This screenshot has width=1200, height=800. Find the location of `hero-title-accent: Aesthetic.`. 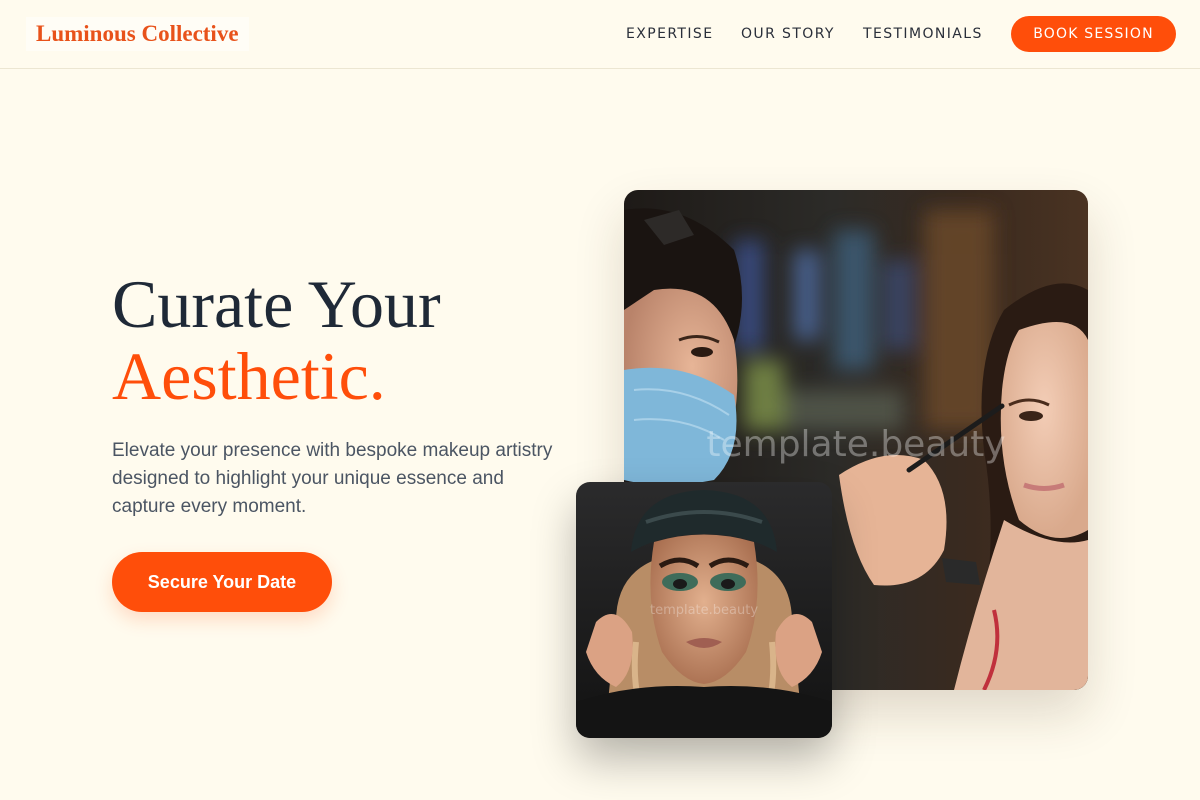

hero-title-accent: Aesthetic. is located at coordinates (249, 376).